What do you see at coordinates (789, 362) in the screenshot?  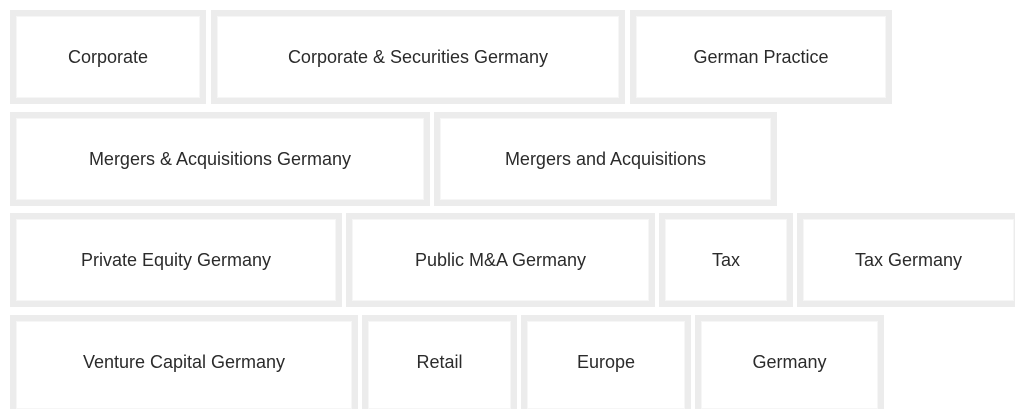 I see `tag-germany: Germany` at bounding box center [789, 362].